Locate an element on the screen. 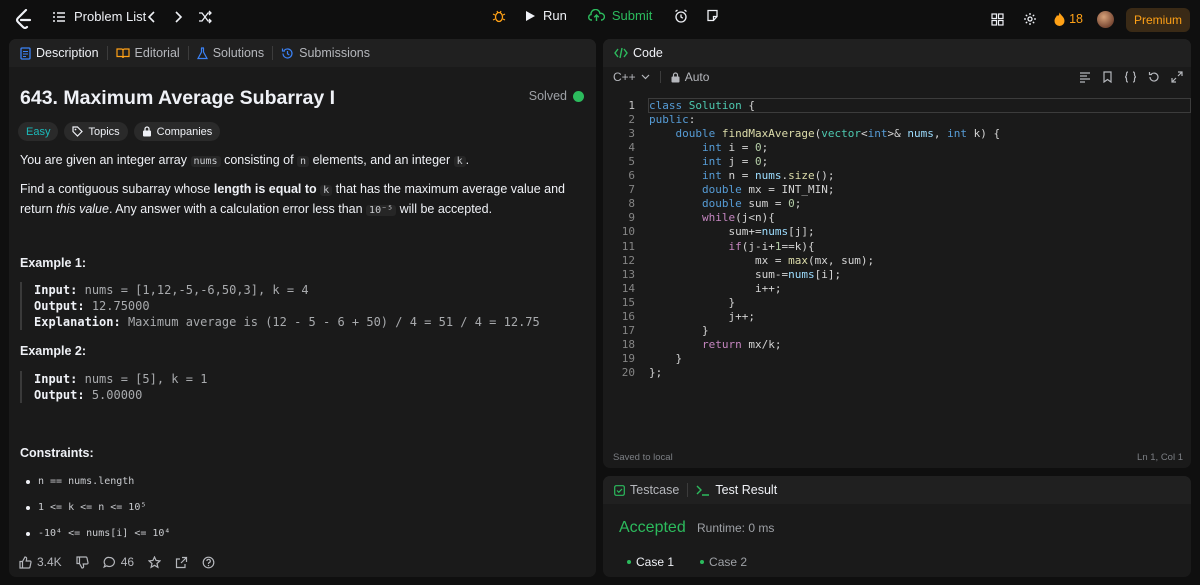  editor-settings-row: C++ Auto is located at coordinates (661, 77).